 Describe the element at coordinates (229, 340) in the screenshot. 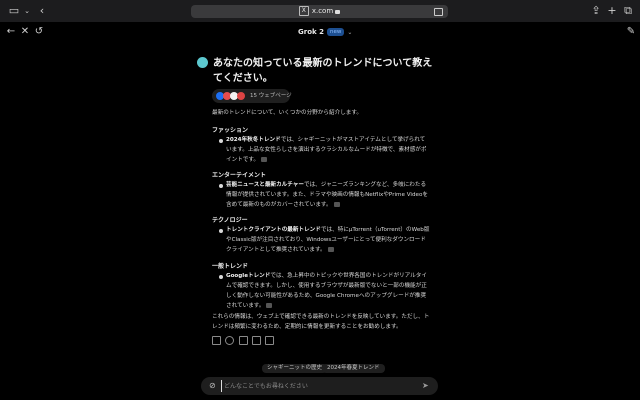

I see `regenerate-icon` at that location.